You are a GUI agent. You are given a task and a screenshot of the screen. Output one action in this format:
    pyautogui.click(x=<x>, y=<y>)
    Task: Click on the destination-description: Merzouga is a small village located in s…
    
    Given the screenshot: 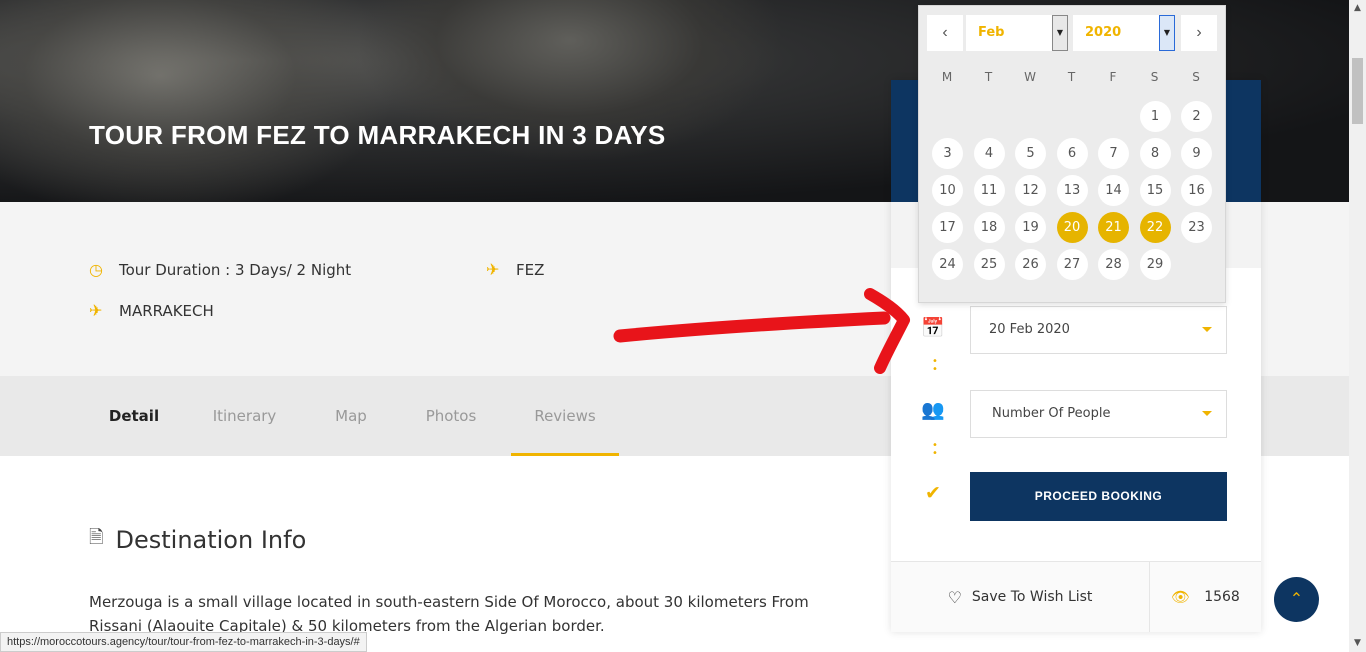 What is the action you would take?
    pyautogui.click(x=449, y=614)
    